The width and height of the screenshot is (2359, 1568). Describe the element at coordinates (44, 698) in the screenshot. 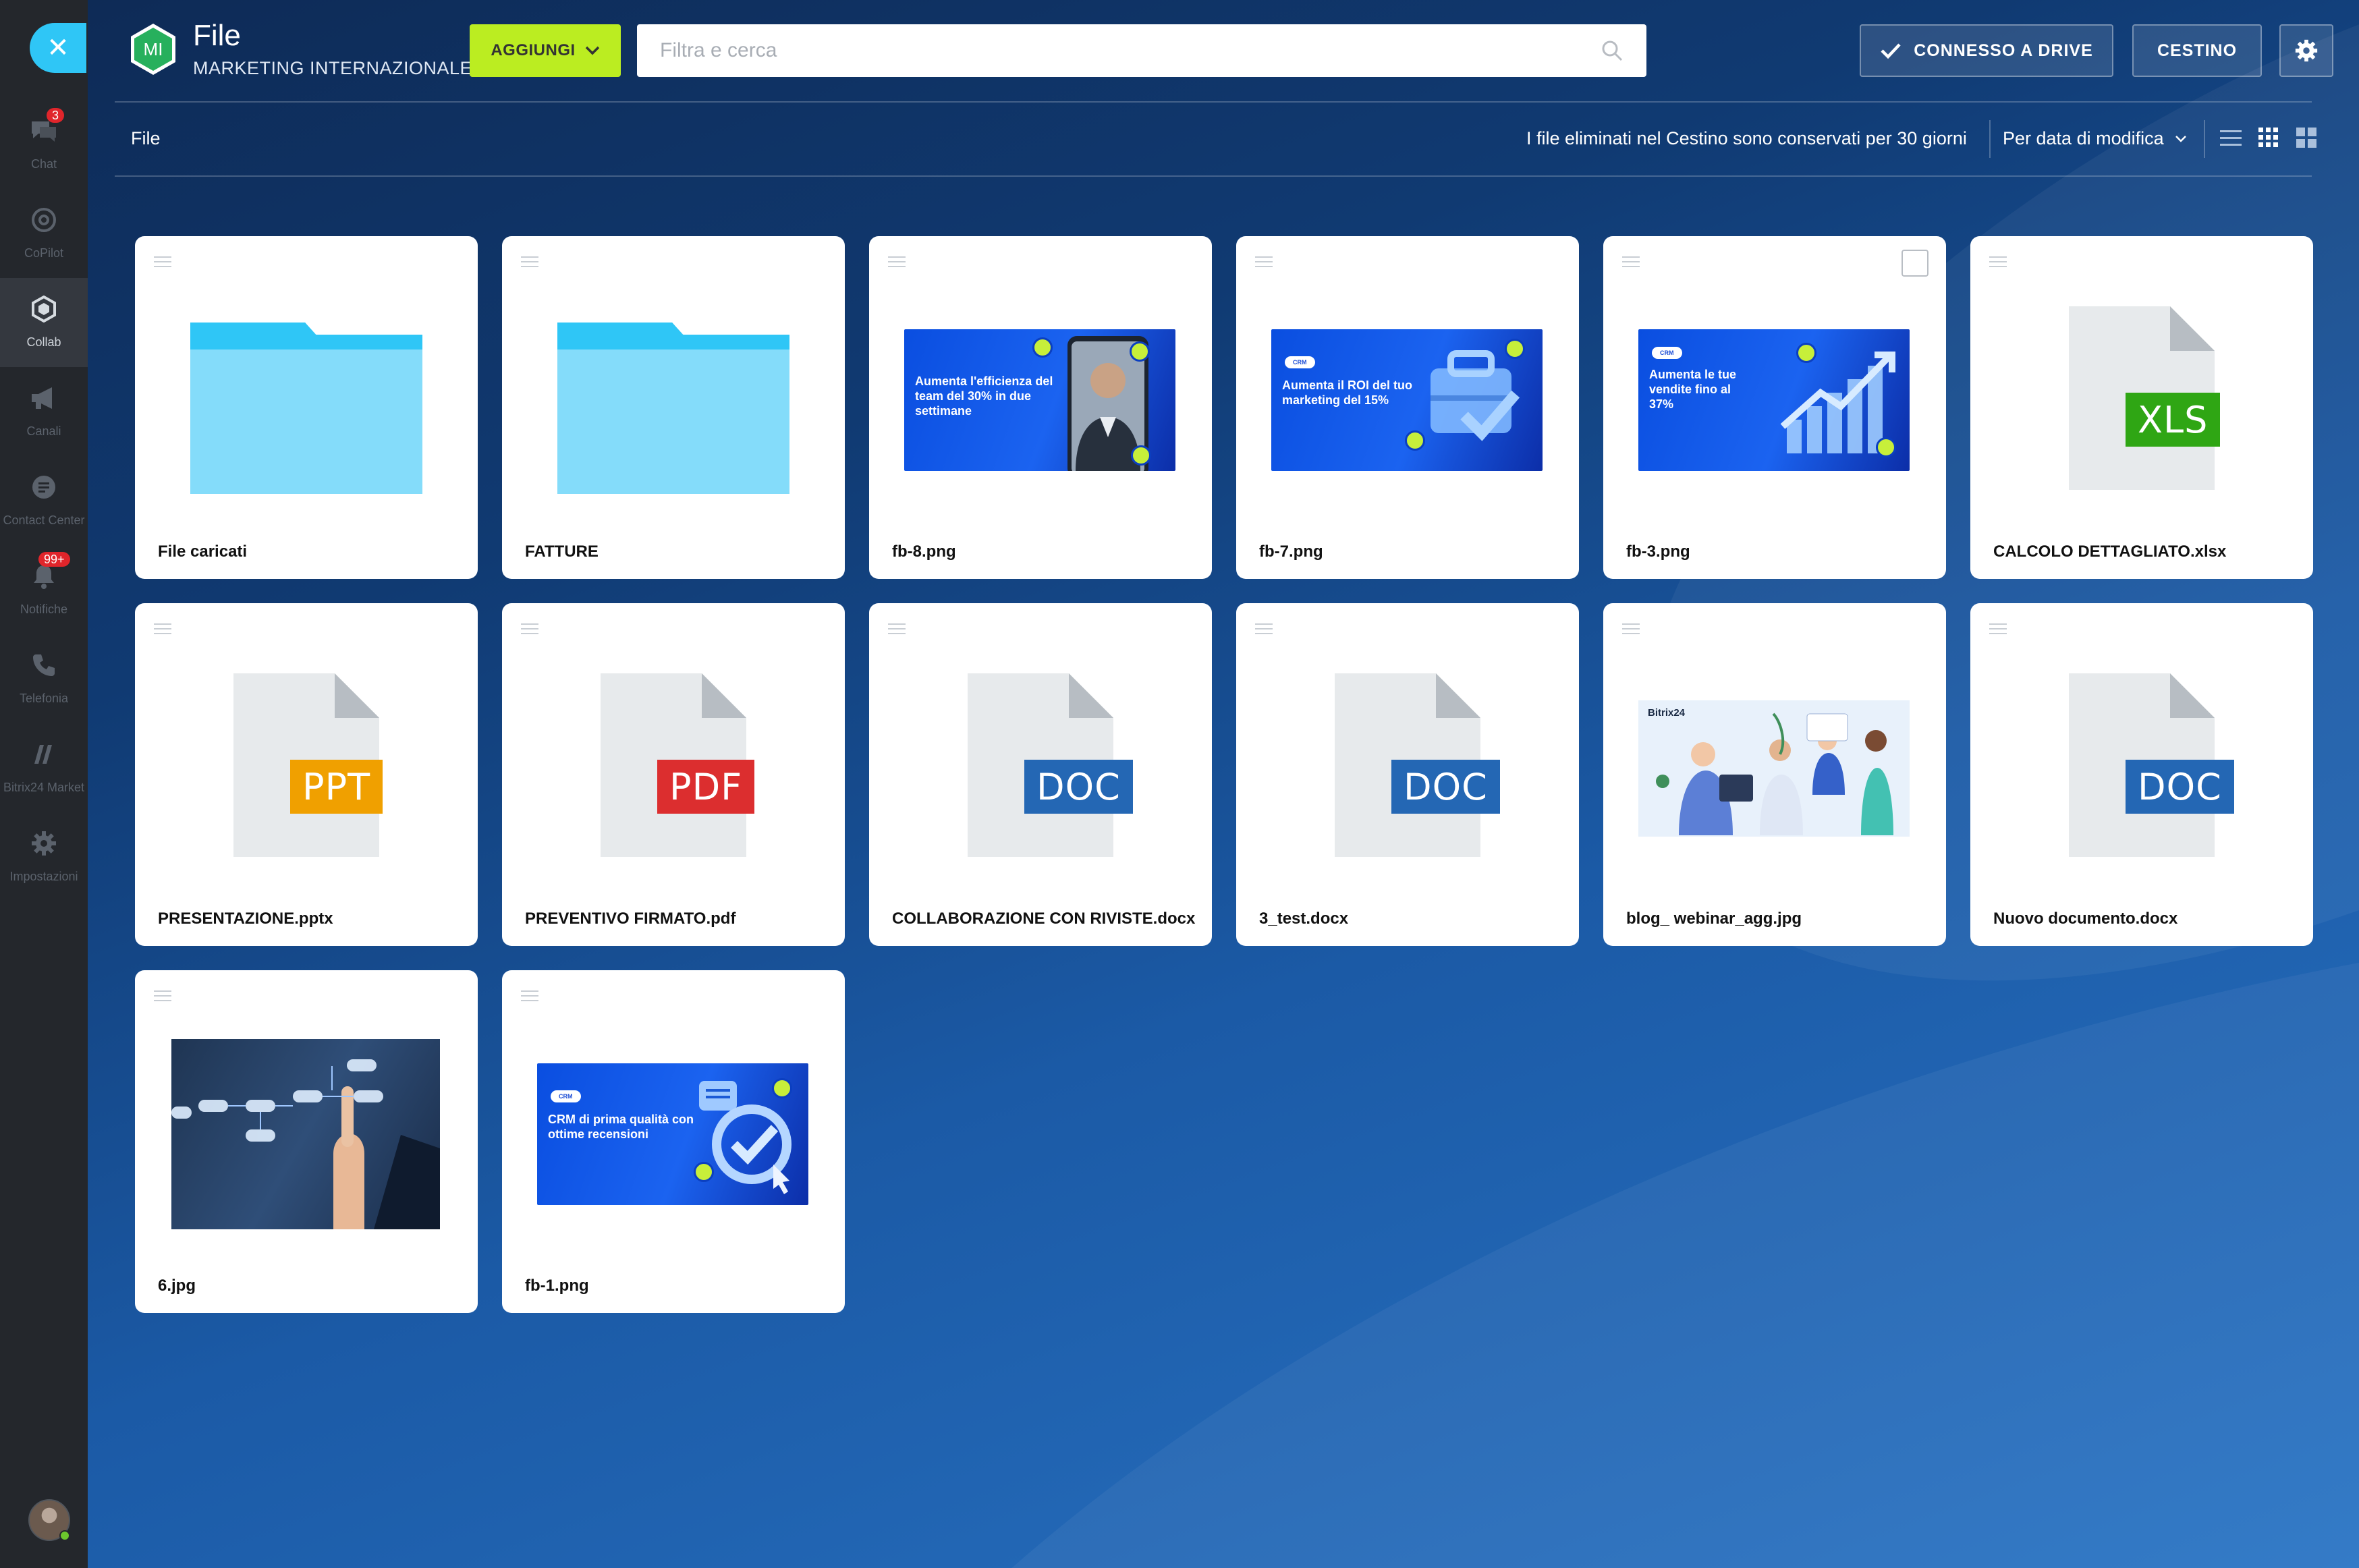

I see `sidebar-item-label: Telefonia` at that location.